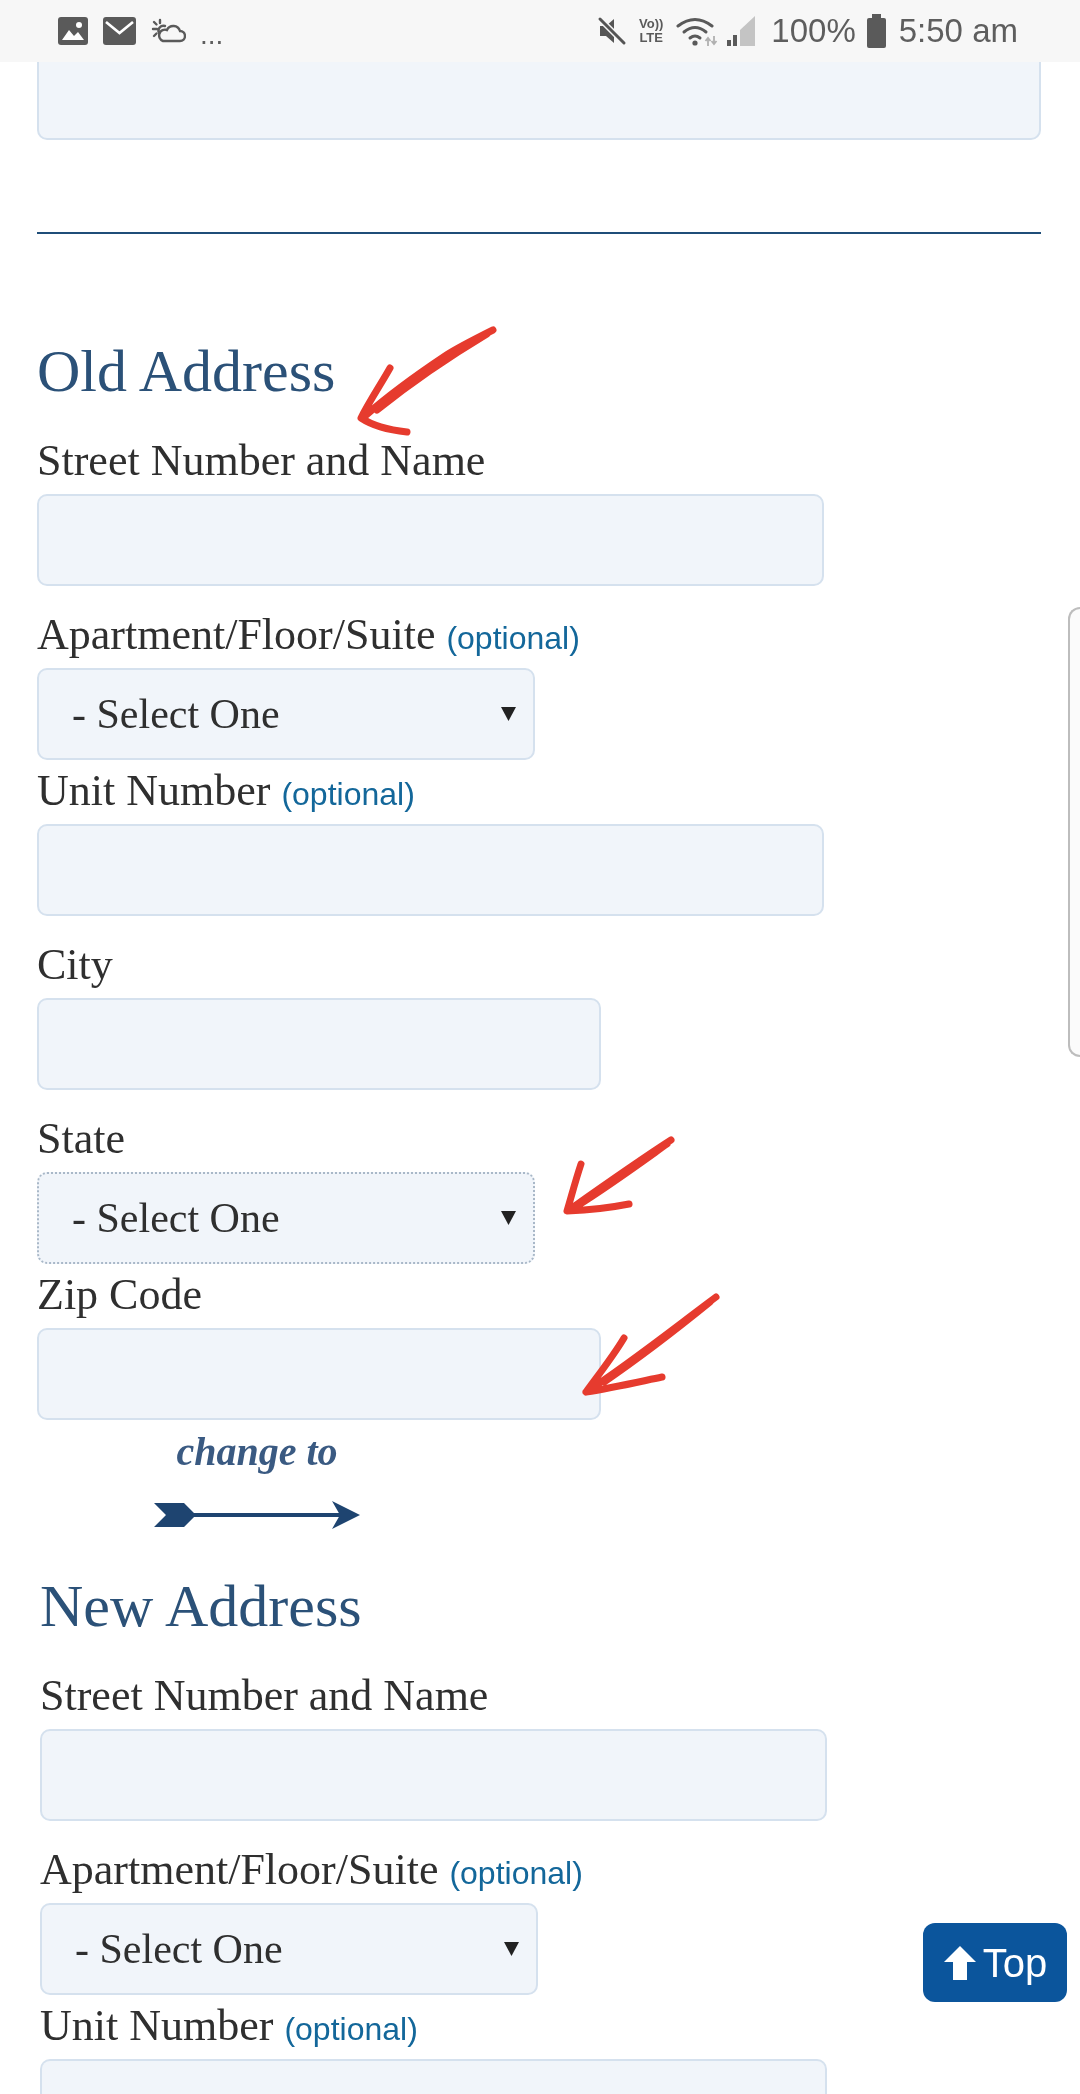 This screenshot has height=2094, width=1080. I want to click on clock-time: 5:50 am, so click(958, 31).